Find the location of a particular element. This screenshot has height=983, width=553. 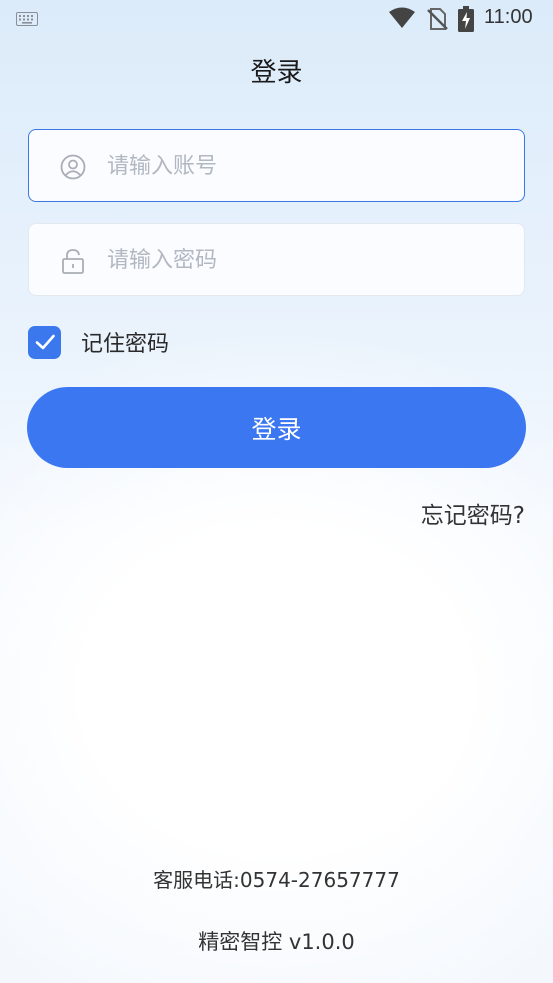

forgot-password-link: 忘记密码? is located at coordinates (473, 513).